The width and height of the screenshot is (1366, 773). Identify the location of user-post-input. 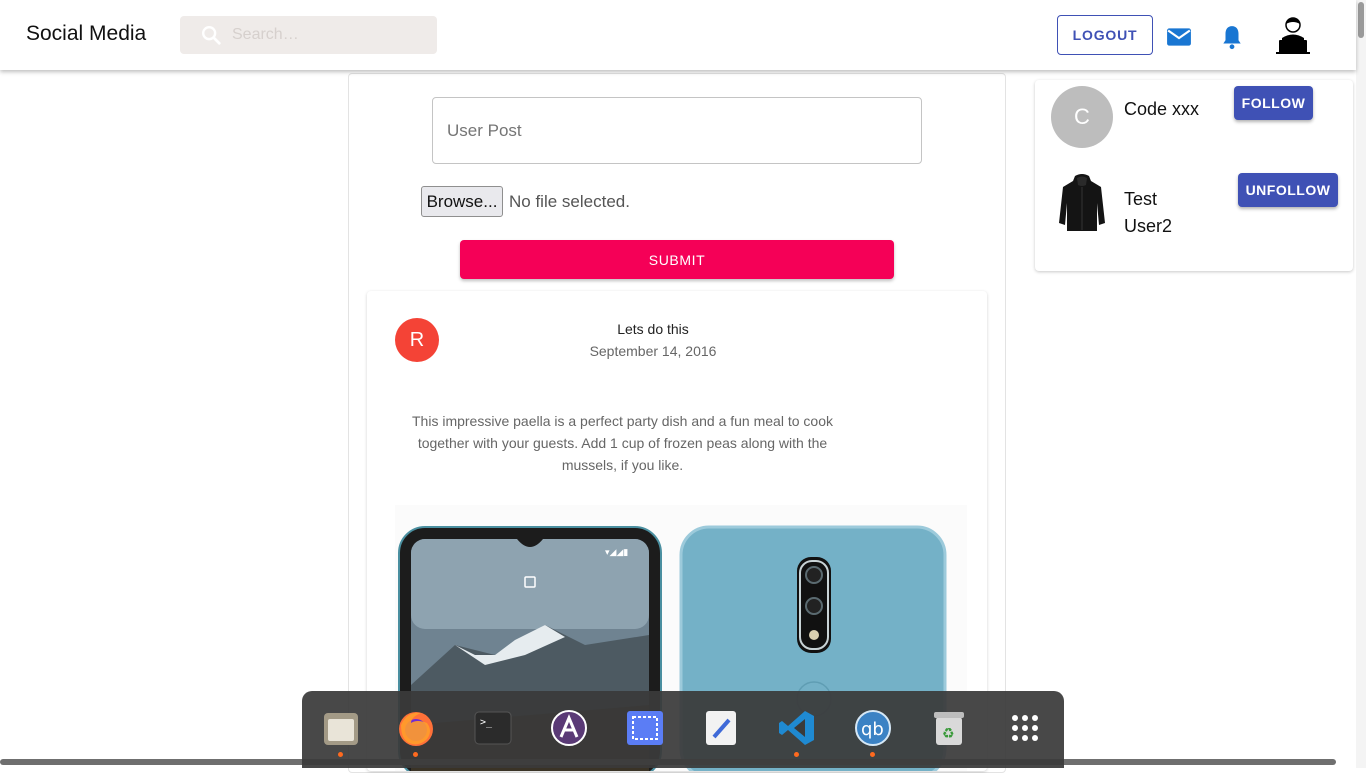
(677, 130).